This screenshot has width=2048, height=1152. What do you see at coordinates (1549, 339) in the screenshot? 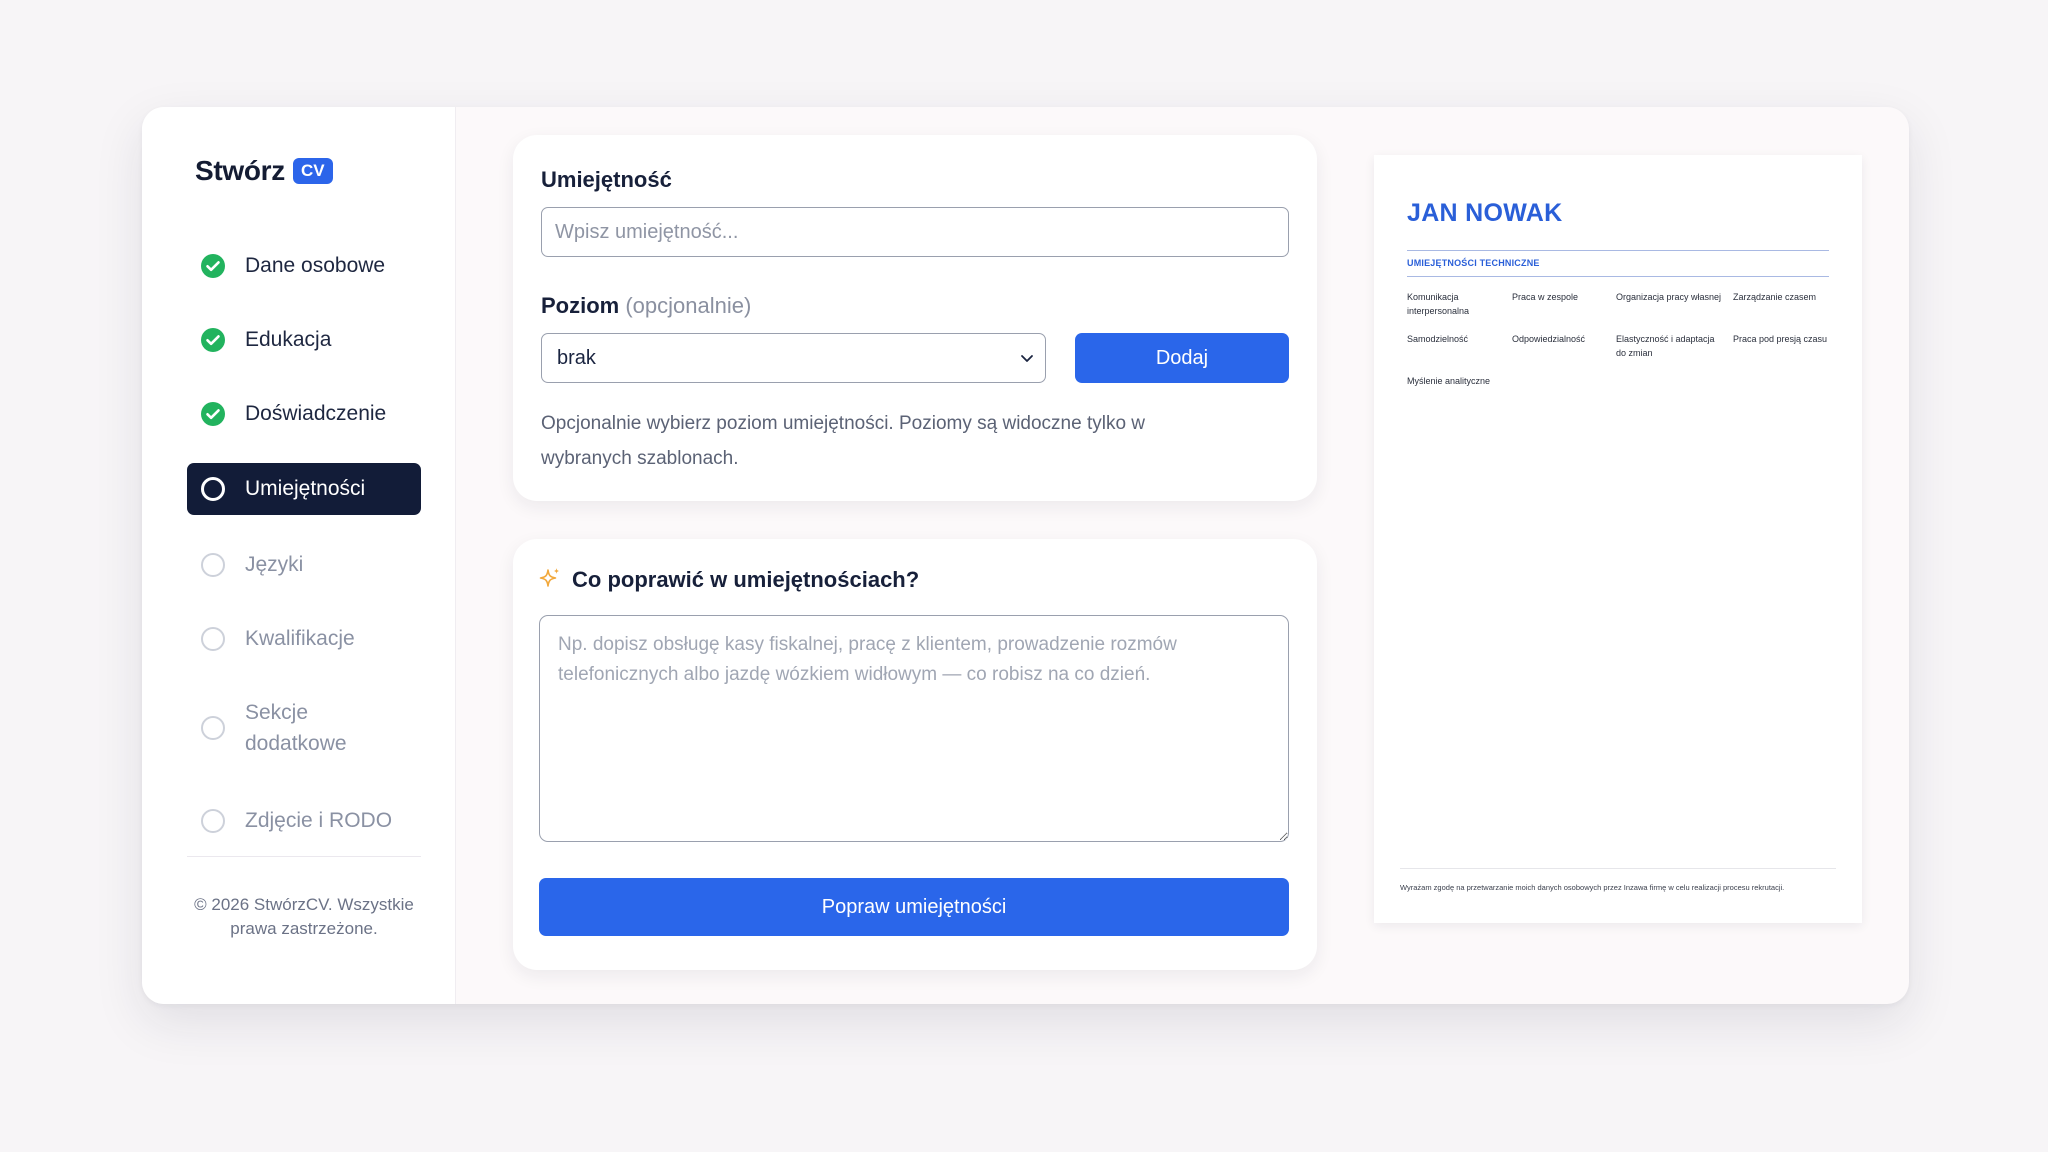
I see `cv-skill-item: Odpowiedzialność` at bounding box center [1549, 339].